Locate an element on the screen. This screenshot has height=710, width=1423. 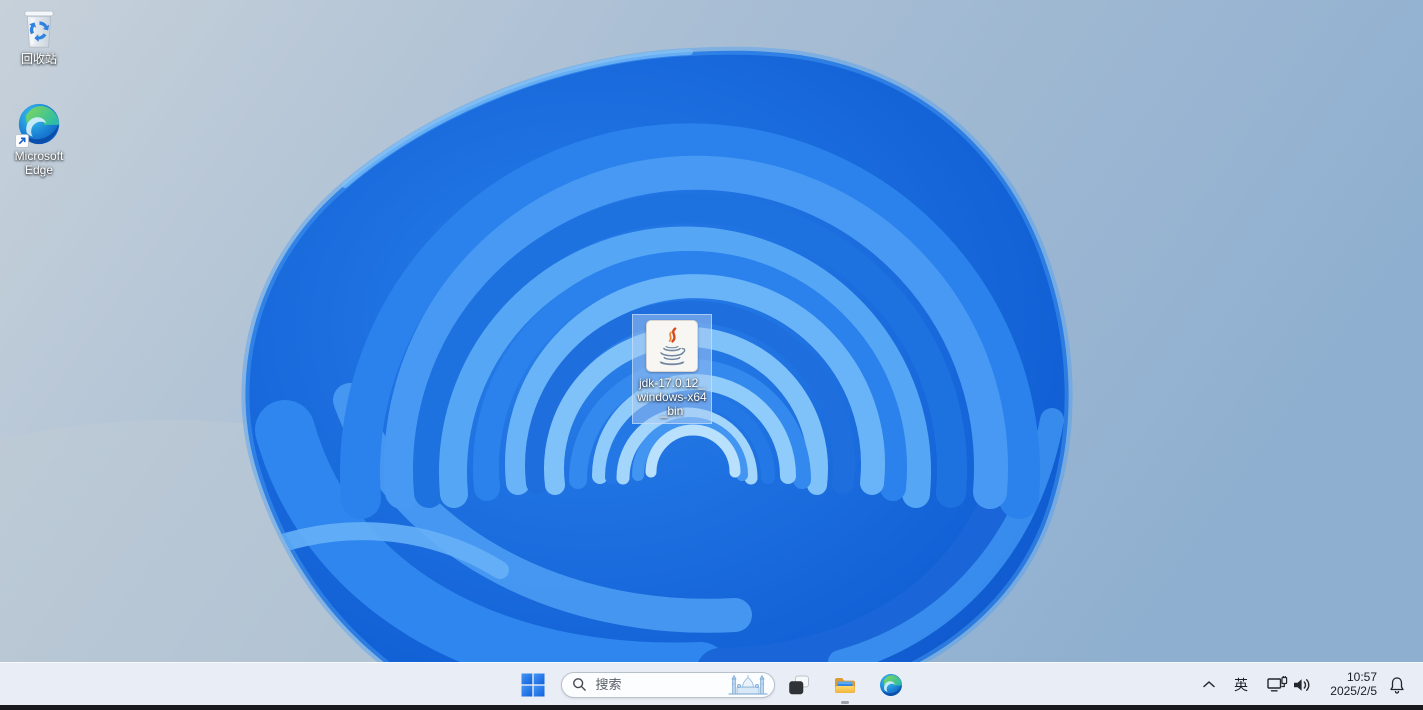
search-input is located at coordinates (658, 684).